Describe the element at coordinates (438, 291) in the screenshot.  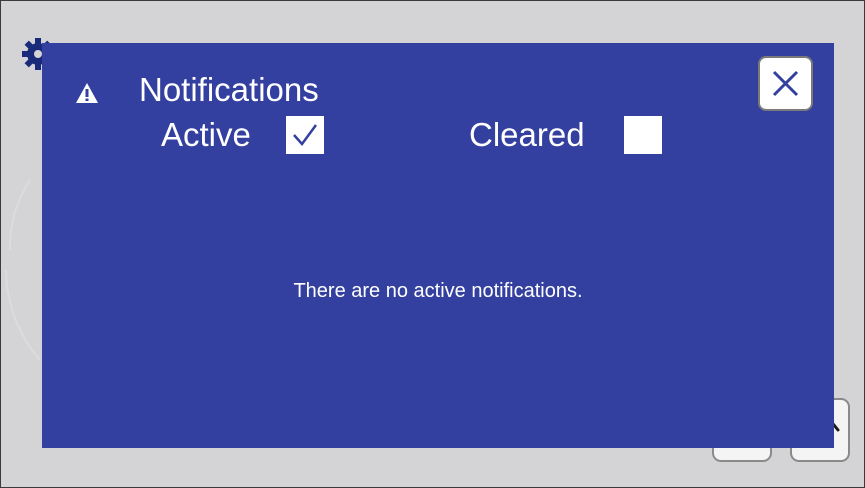
I see `empty-notifications-message: There are no active notifications.` at that location.